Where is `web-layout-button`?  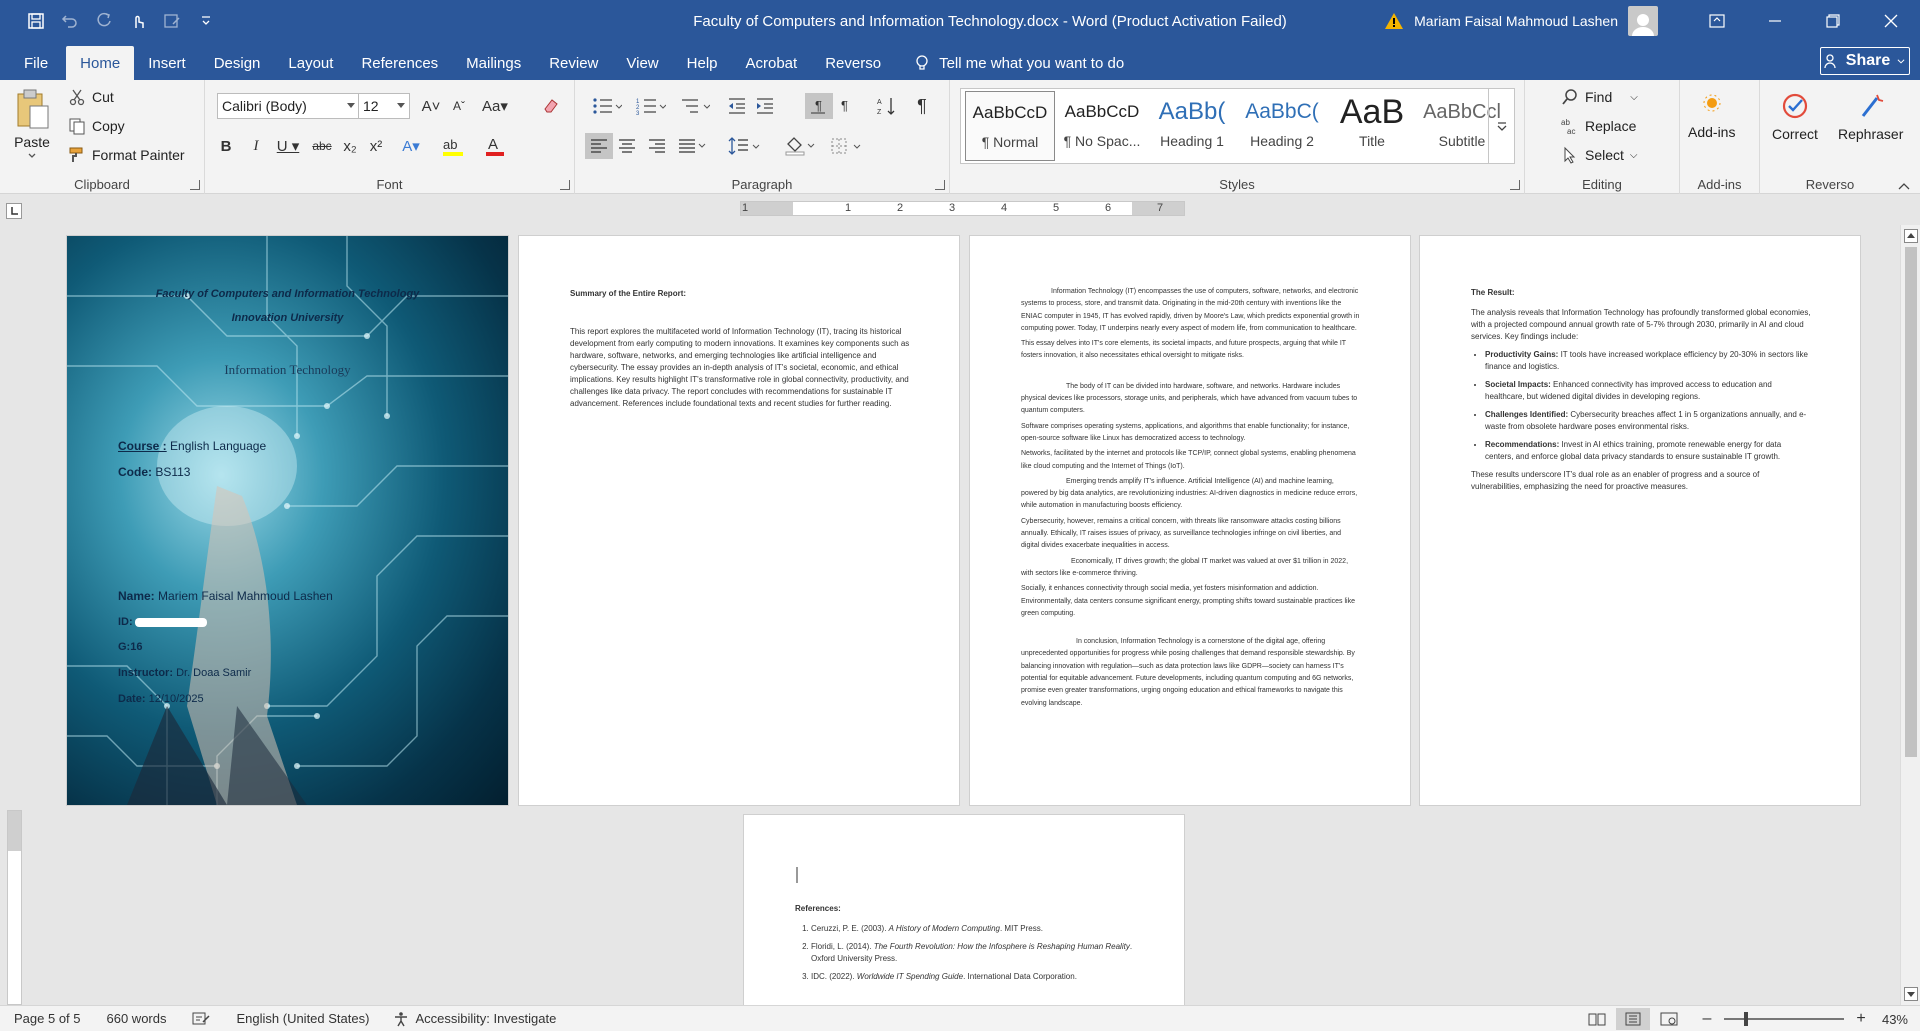
web-layout-button is located at coordinates (1669, 1019).